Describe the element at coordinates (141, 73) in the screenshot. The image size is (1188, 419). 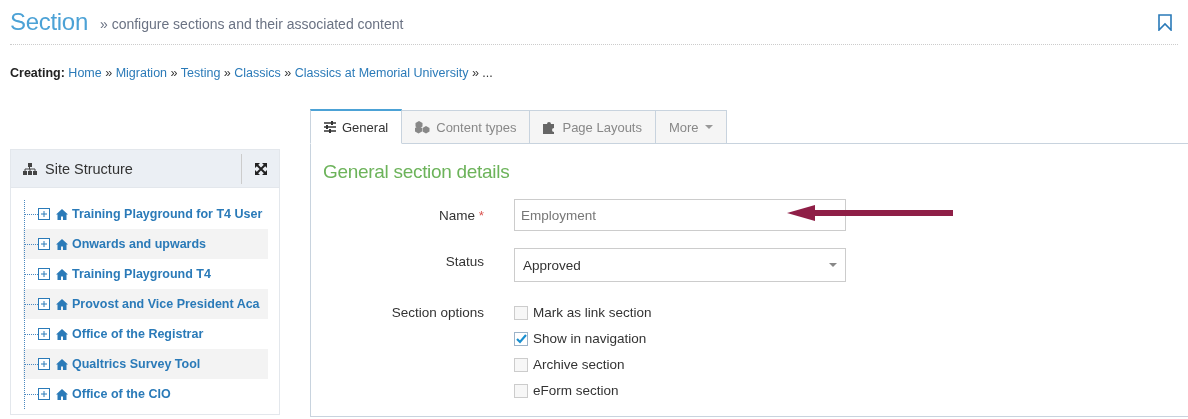
I see `breadcrumb-link: Migration` at that location.